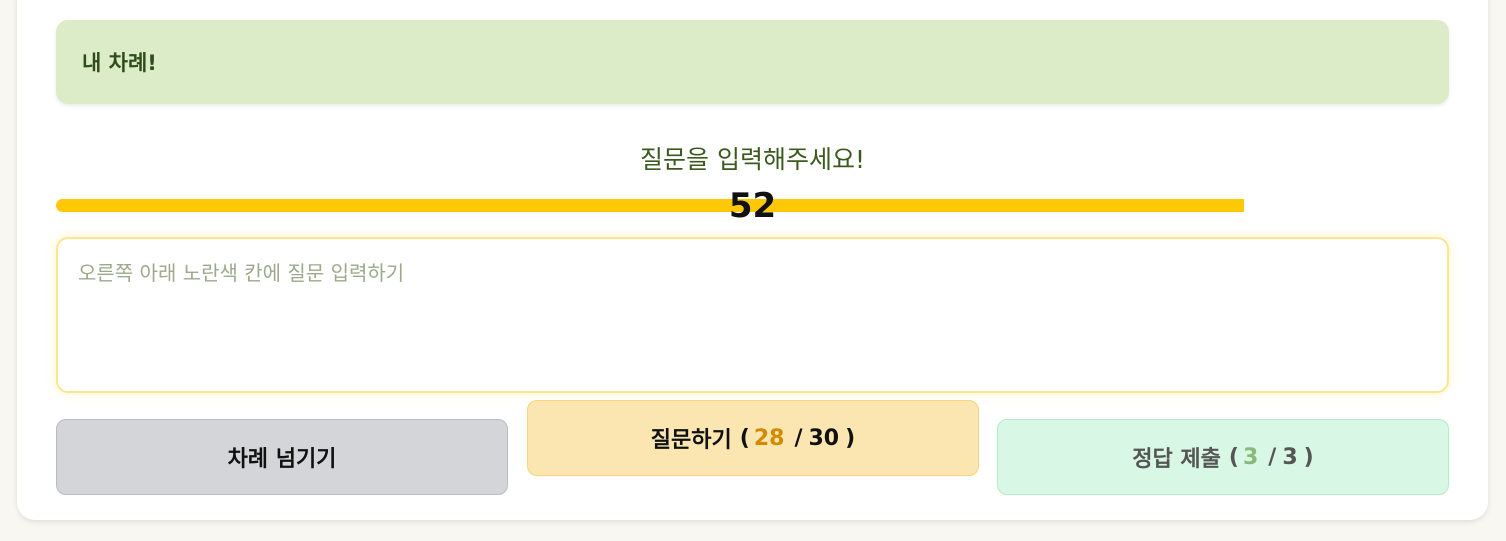 This screenshot has width=1506, height=541. What do you see at coordinates (1308, 457) in the screenshot?
I see `answer-close-paren: )` at bounding box center [1308, 457].